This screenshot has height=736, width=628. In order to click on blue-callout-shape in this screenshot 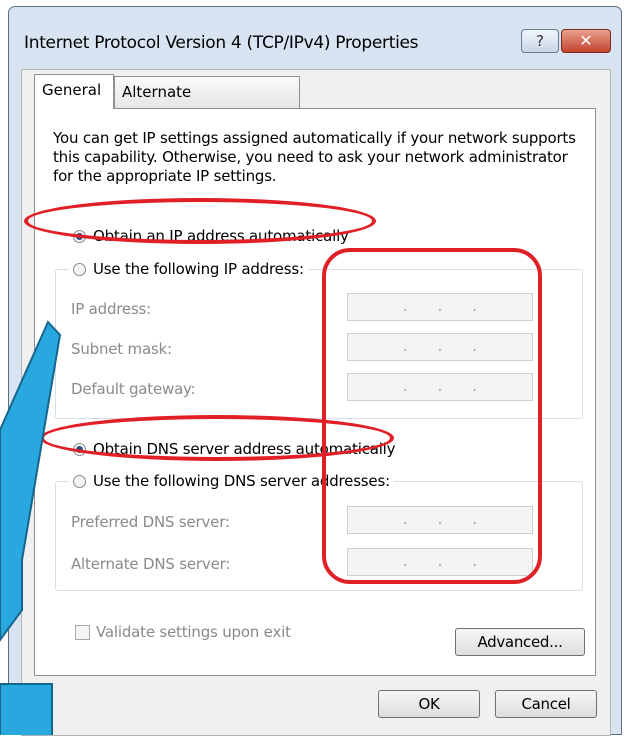, I will do `click(31, 527)`.